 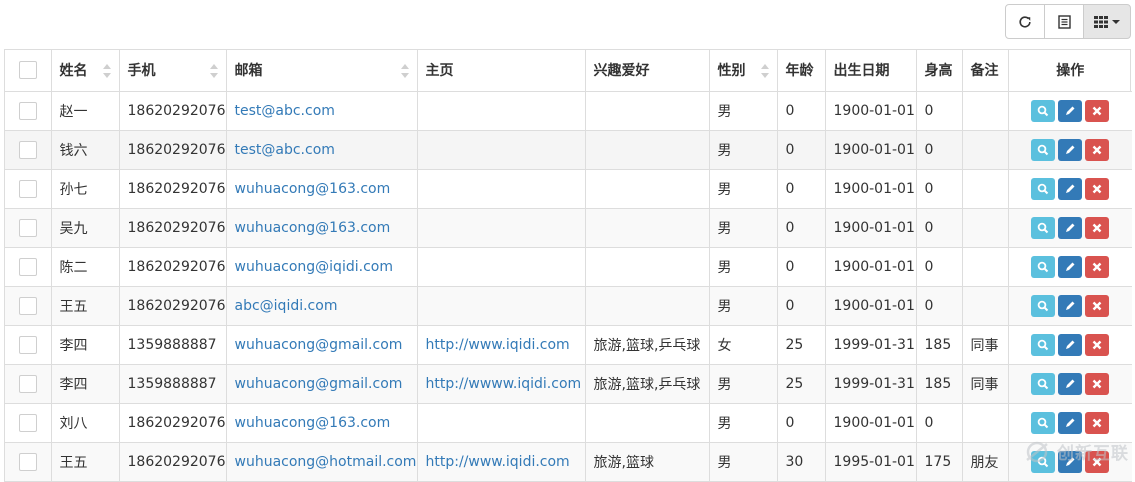 I want to click on toggle-view-button, so click(x=1064, y=21).